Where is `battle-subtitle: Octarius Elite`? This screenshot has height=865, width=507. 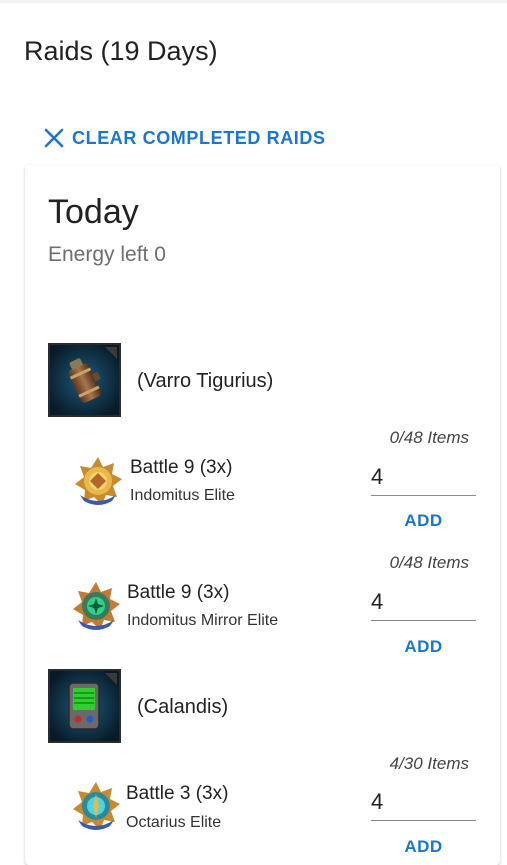
battle-subtitle: Octarius Elite is located at coordinates (174, 822).